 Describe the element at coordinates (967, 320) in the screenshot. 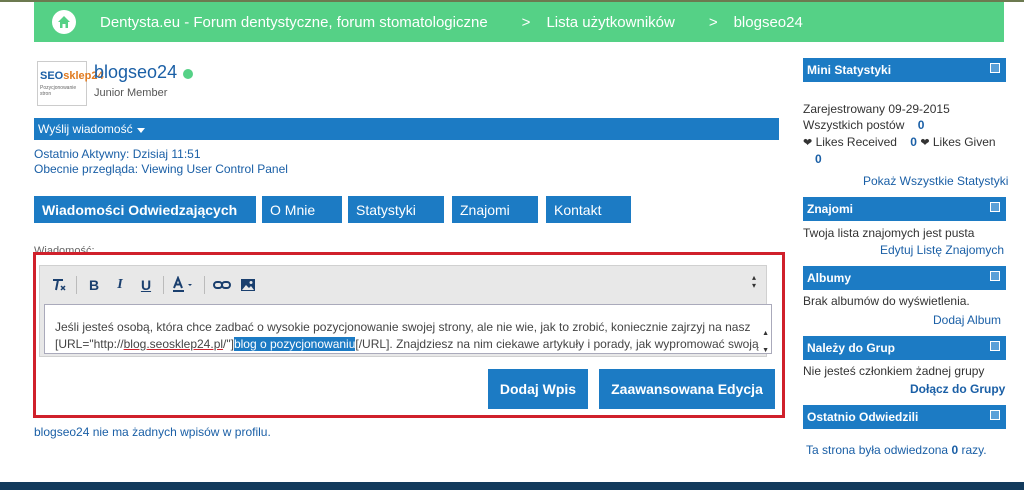

I see `add-album-link: Dodaj Album` at that location.